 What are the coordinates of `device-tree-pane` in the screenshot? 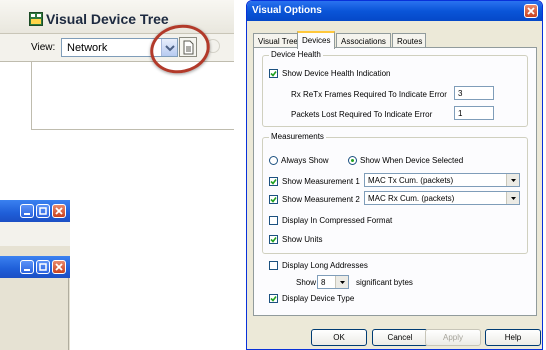 It's located at (132, 96).